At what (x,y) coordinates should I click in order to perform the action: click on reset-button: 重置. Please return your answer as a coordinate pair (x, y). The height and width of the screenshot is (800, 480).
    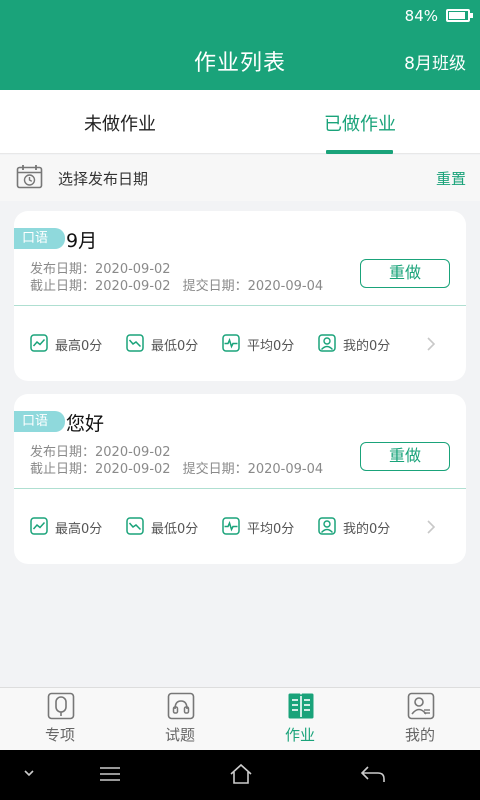
    Looking at the image, I should click on (451, 178).